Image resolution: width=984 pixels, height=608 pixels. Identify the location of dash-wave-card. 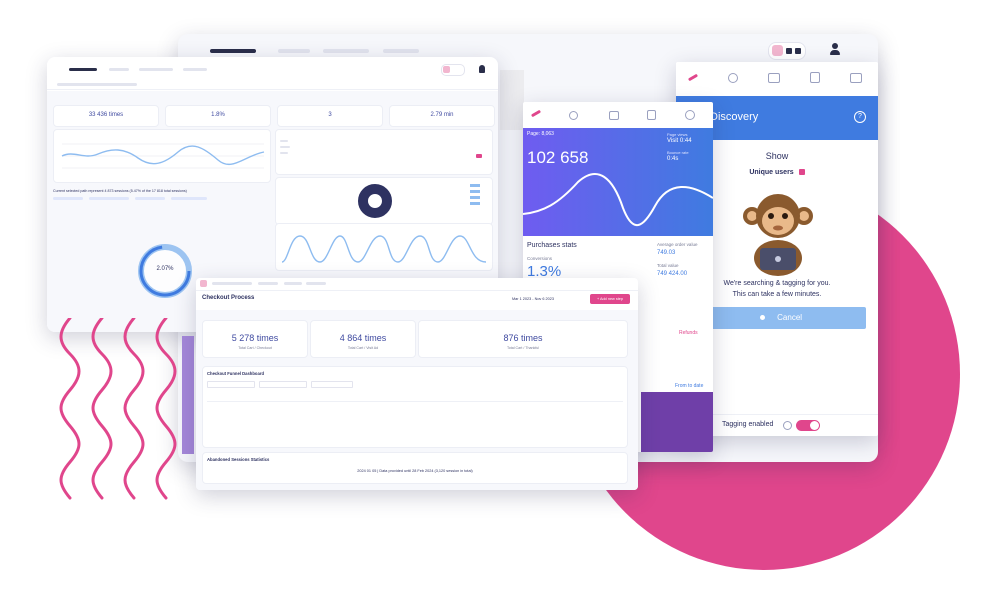
(384, 247).